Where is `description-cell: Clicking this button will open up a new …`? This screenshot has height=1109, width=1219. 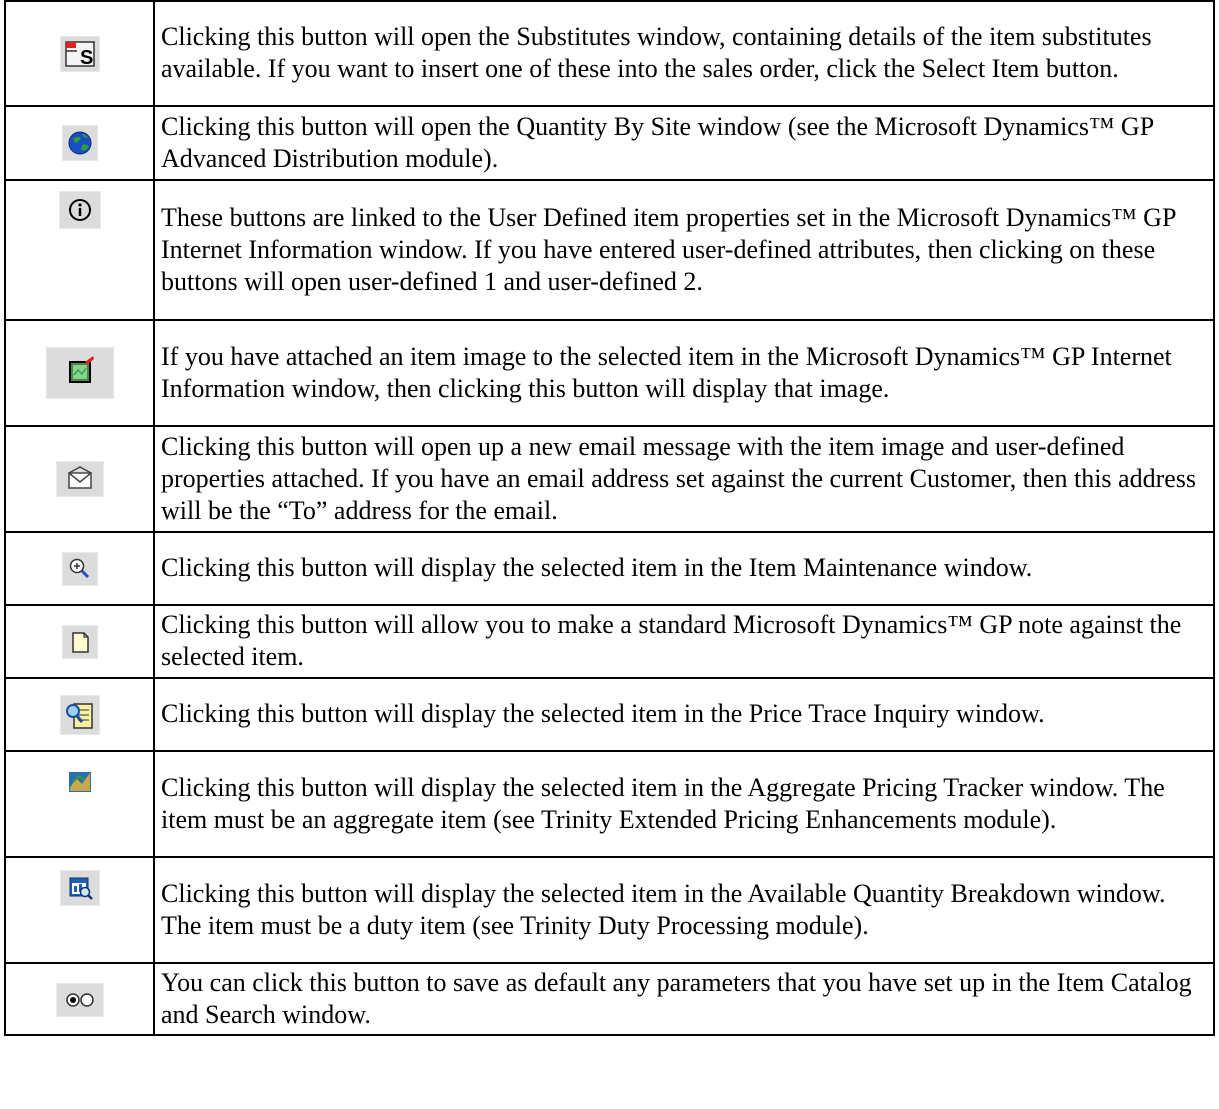 description-cell: Clicking this button will open up a new … is located at coordinates (684, 479).